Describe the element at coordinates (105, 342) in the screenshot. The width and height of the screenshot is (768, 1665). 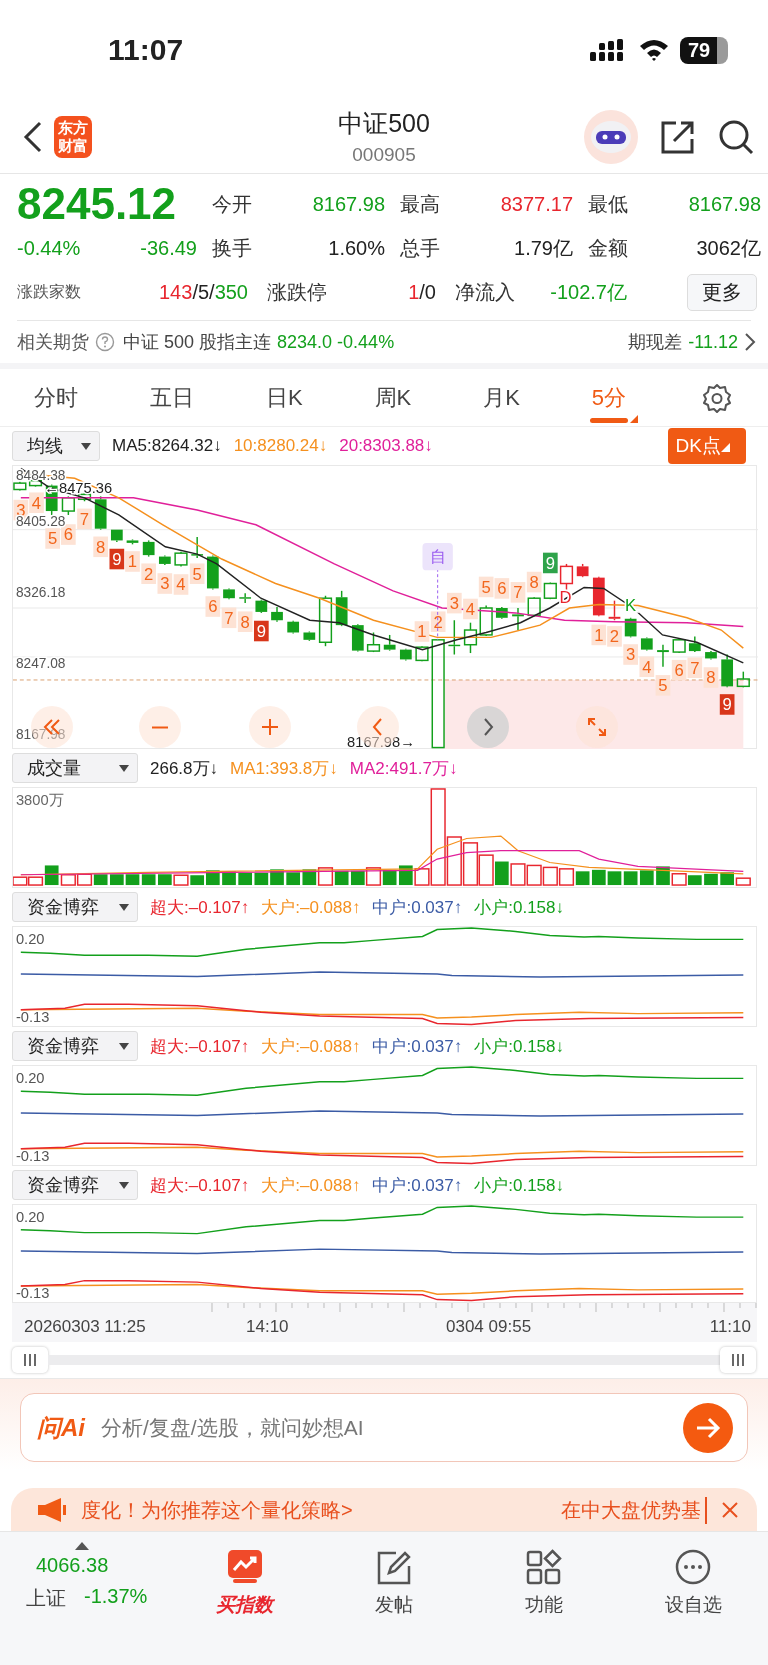
I see `help-icon` at that location.